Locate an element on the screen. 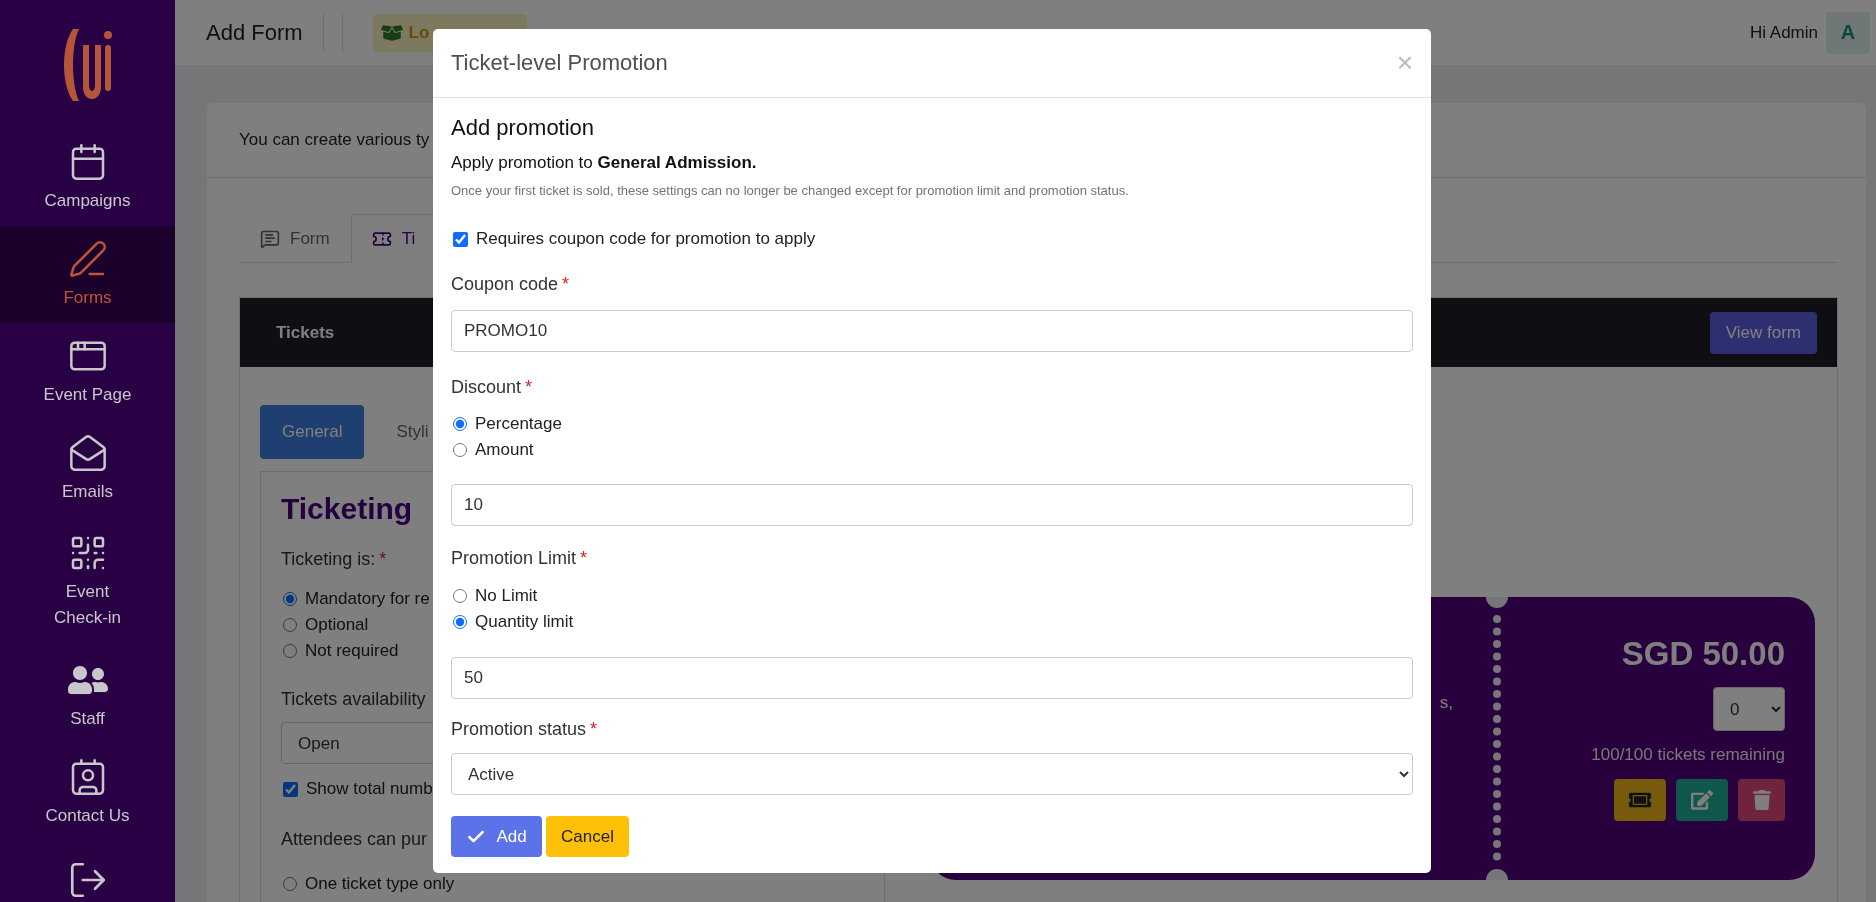  tickets-remaining: 100/100 tickets remaining is located at coordinates (1688, 755).